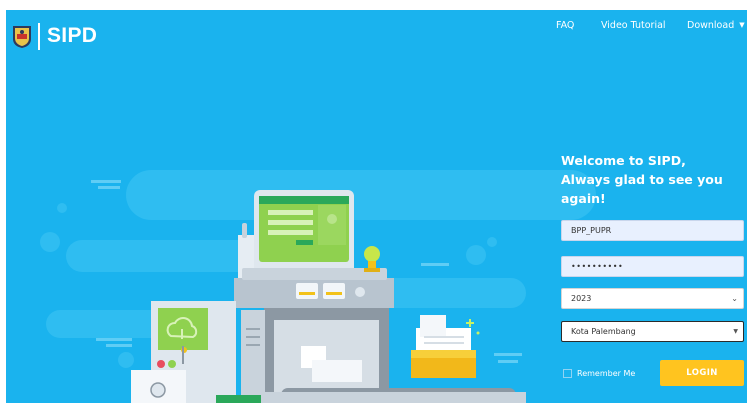 This screenshot has width=751, height=403. Describe the element at coordinates (603, 331) in the screenshot. I see `region-select-value: Kota Palembang` at that location.